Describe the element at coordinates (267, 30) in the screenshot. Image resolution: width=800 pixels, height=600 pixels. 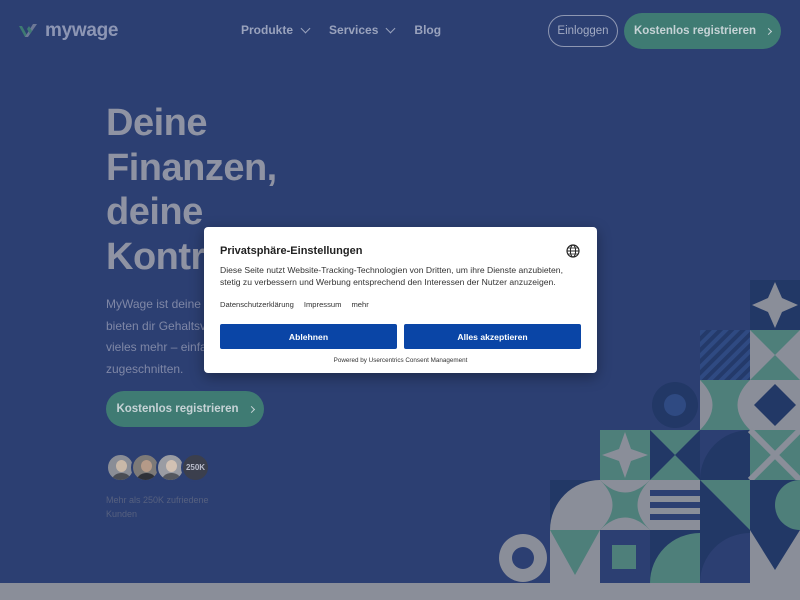
I see `nav-item-label: Produkte` at that location.